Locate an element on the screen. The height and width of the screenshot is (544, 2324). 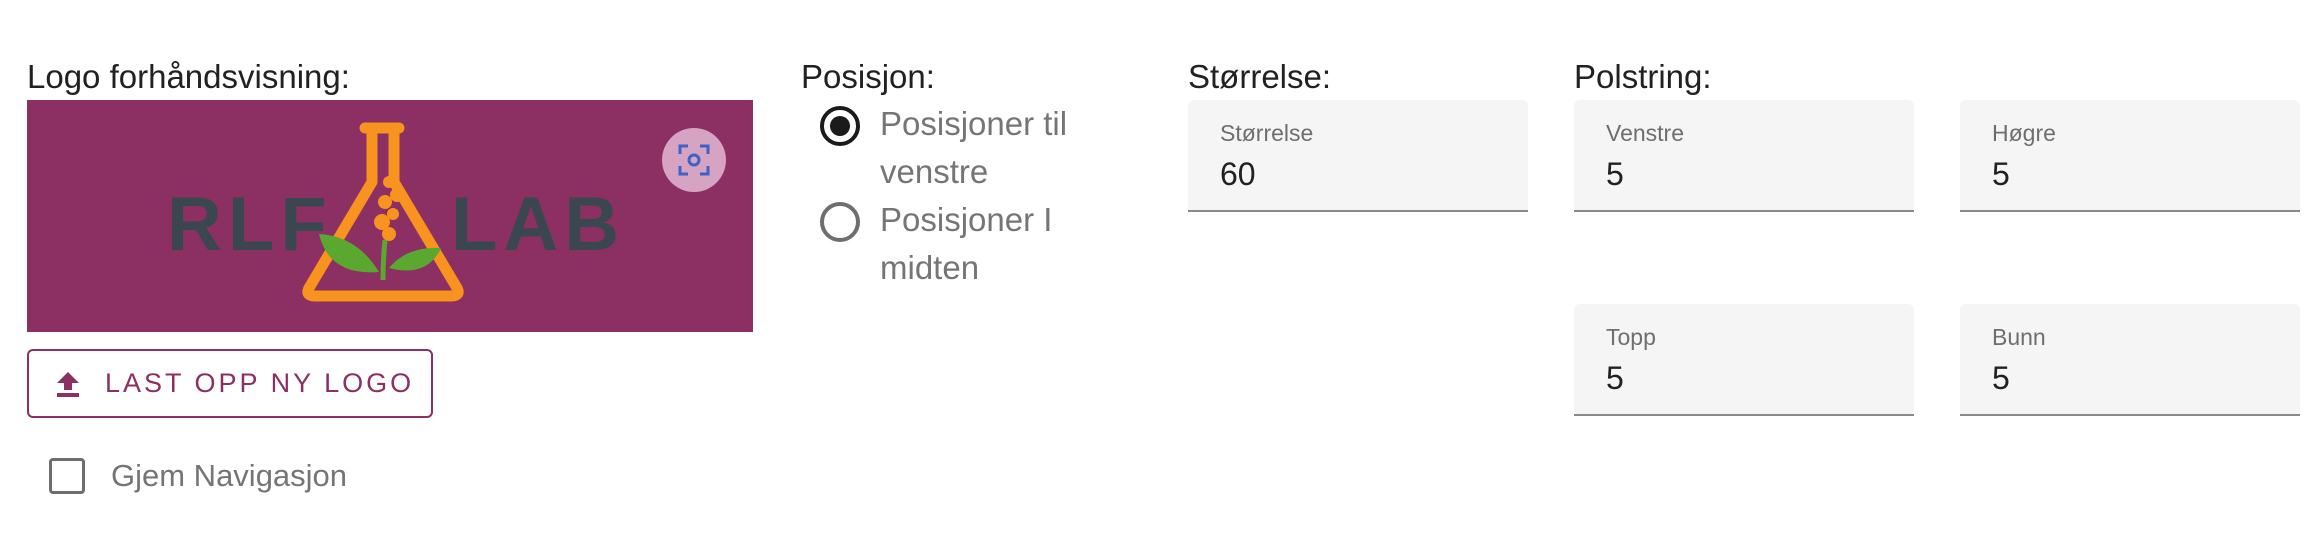
hide-navigation-label: Gjem Navigasjon is located at coordinates (229, 475).